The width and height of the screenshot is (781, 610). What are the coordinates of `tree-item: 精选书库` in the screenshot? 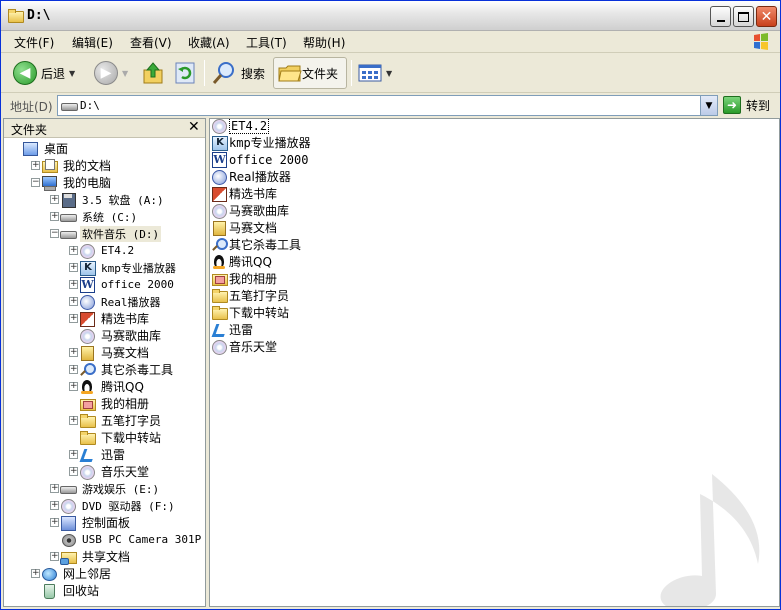 It's located at (115, 318).